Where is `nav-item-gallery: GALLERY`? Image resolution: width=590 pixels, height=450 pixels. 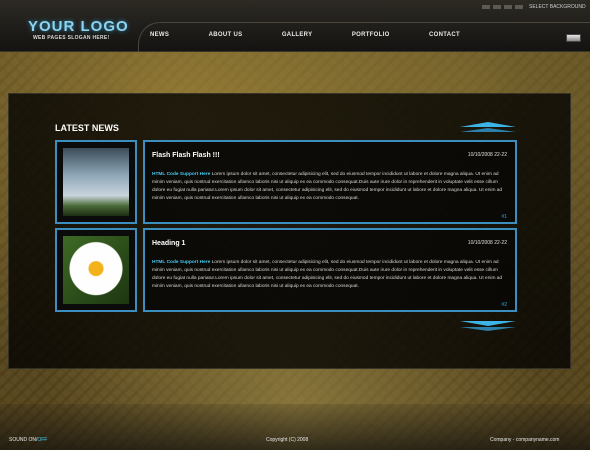
nav-item-gallery: GALLERY is located at coordinates (297, 35).